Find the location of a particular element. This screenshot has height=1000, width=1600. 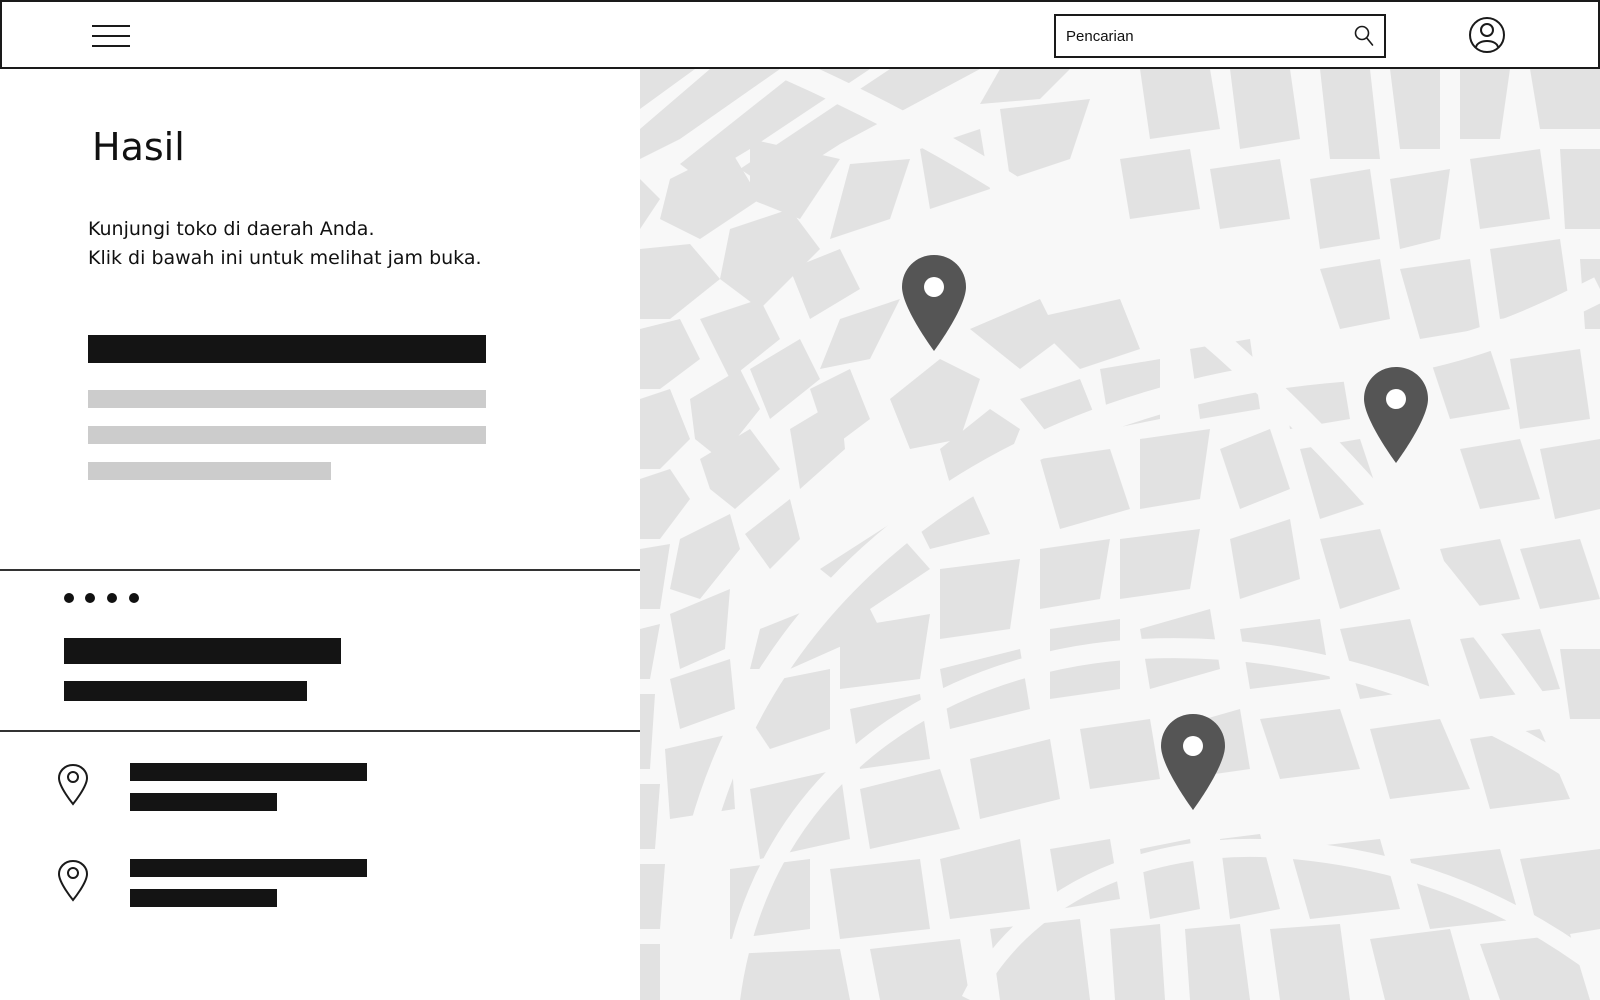

search-icon is located at coordinates (1364, 36).